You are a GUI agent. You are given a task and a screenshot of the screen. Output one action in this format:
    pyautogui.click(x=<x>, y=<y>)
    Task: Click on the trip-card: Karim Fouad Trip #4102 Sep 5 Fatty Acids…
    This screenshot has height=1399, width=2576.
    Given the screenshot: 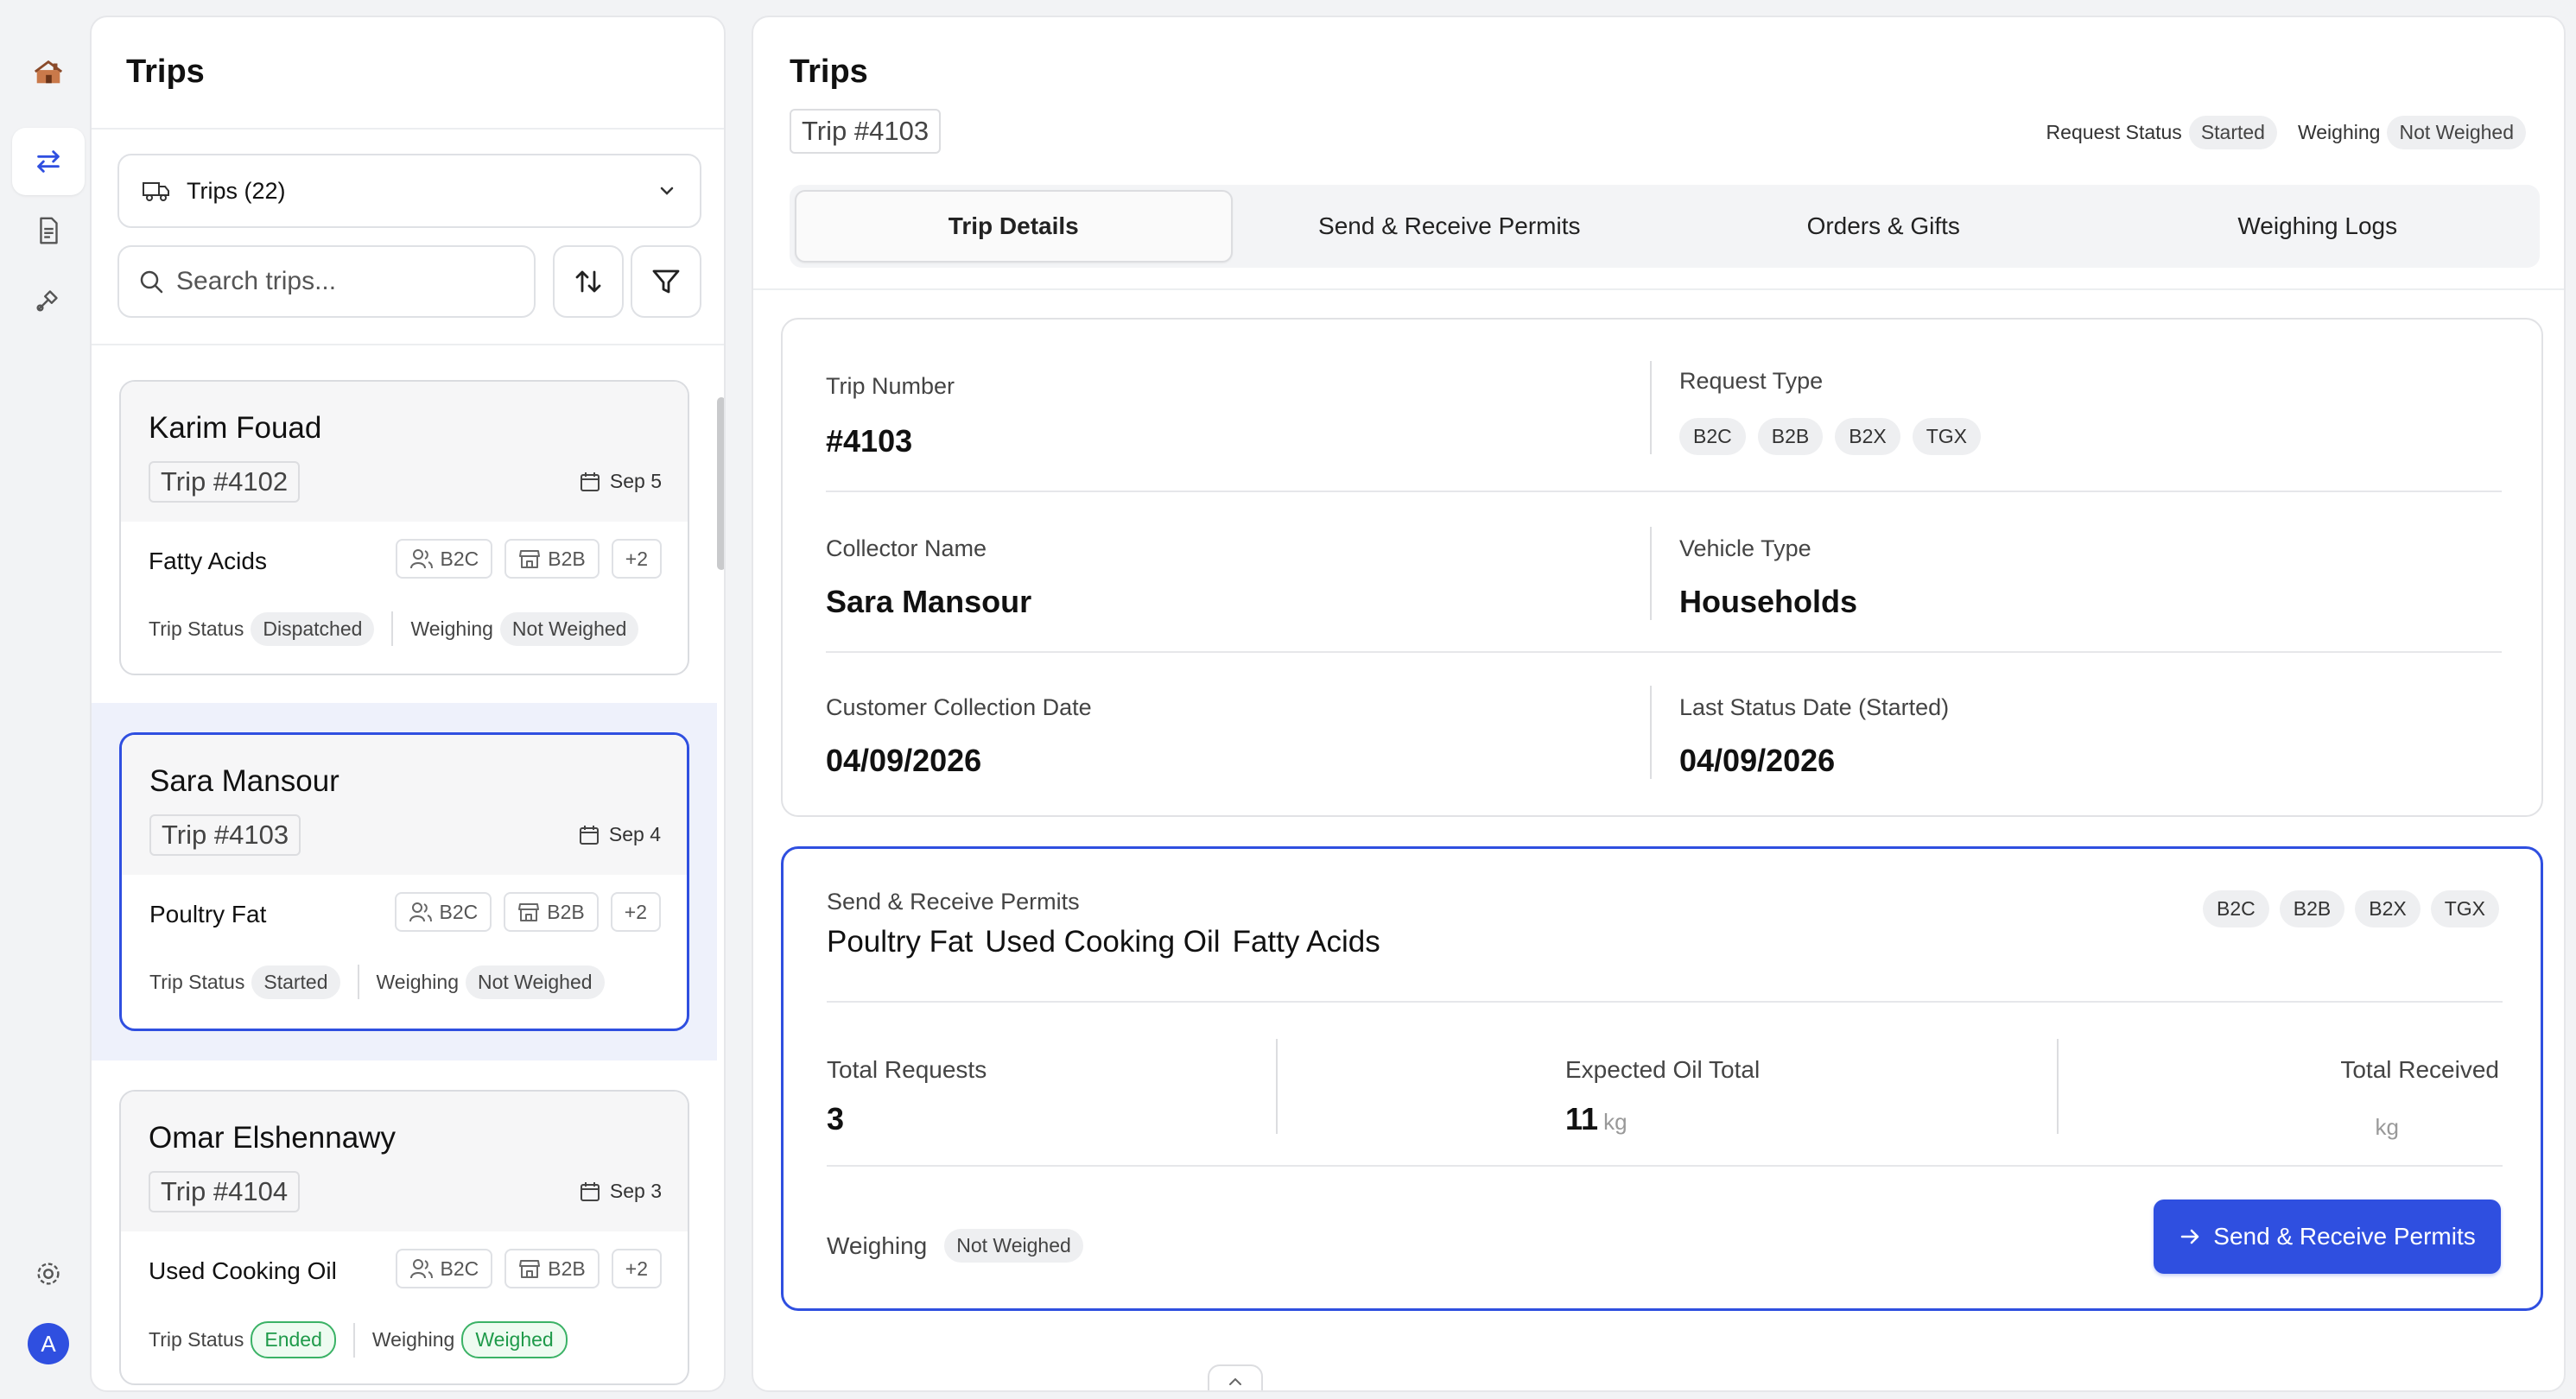 What is the action you would take?
    pyautogui.click(x=404, y=527)
    